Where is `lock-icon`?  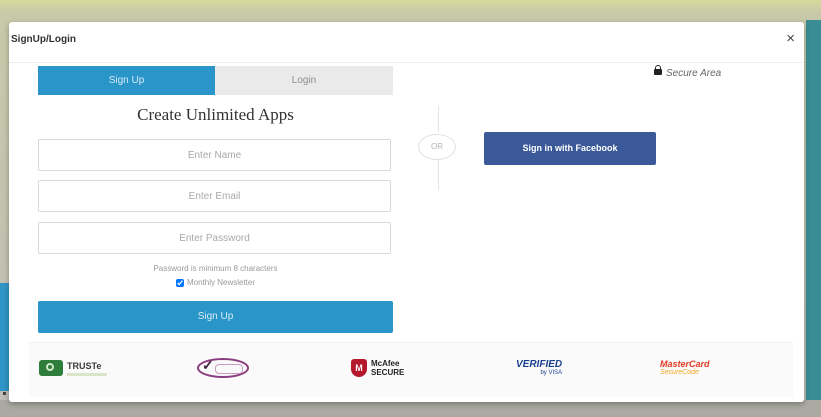
lock-icon is located at coordinates (658, 70).